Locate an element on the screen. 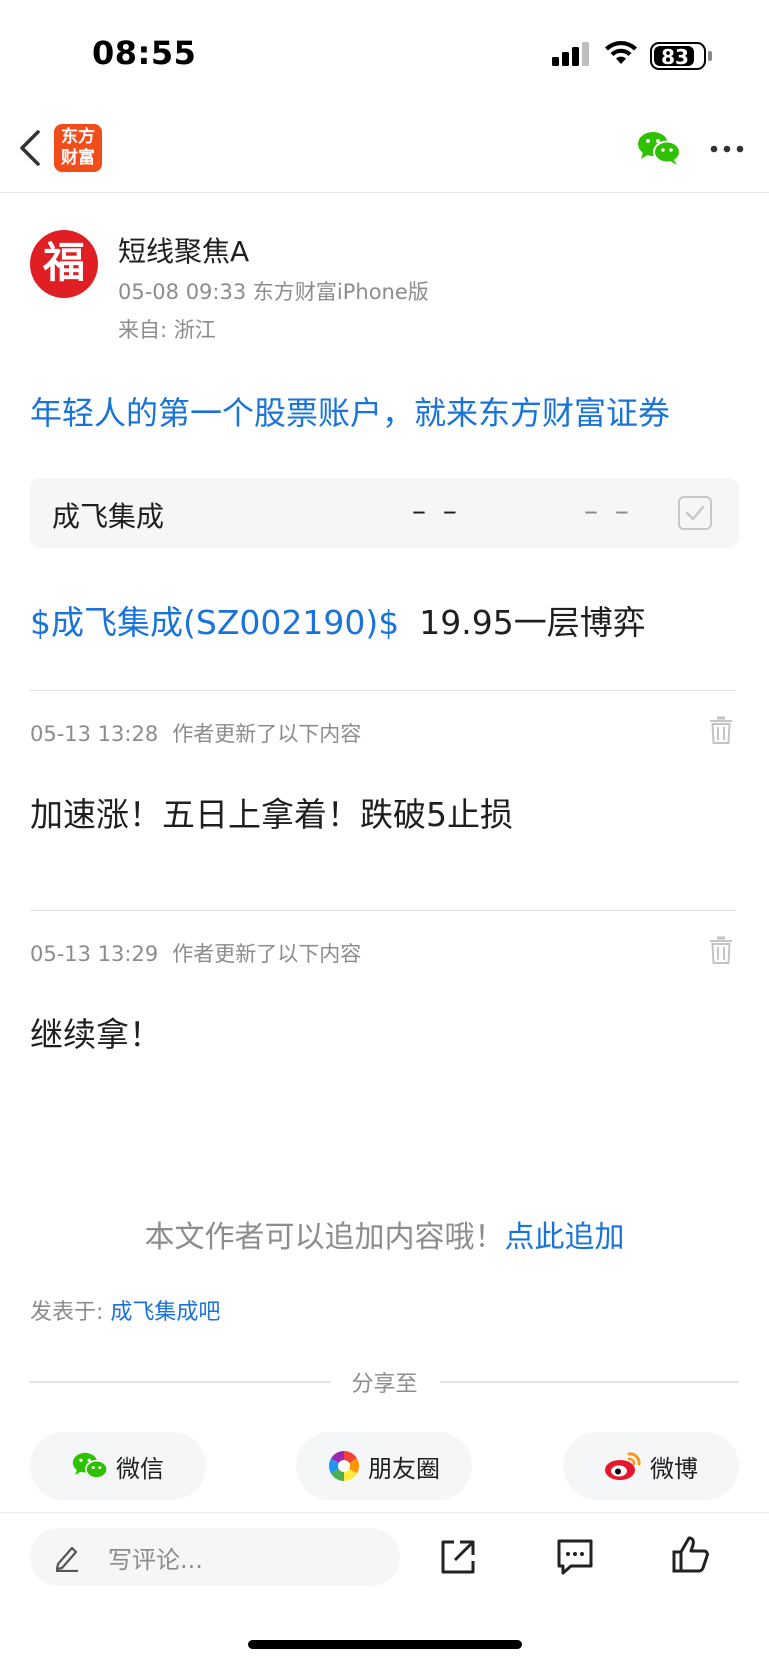  comment-icon is located at coordinates (575, 1557).